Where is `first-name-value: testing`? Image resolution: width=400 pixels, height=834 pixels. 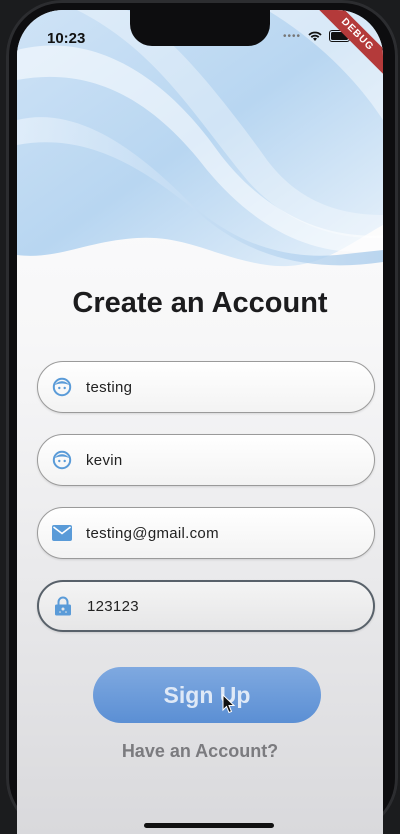
first-name-value: testing is located at coordinates (109, 387).